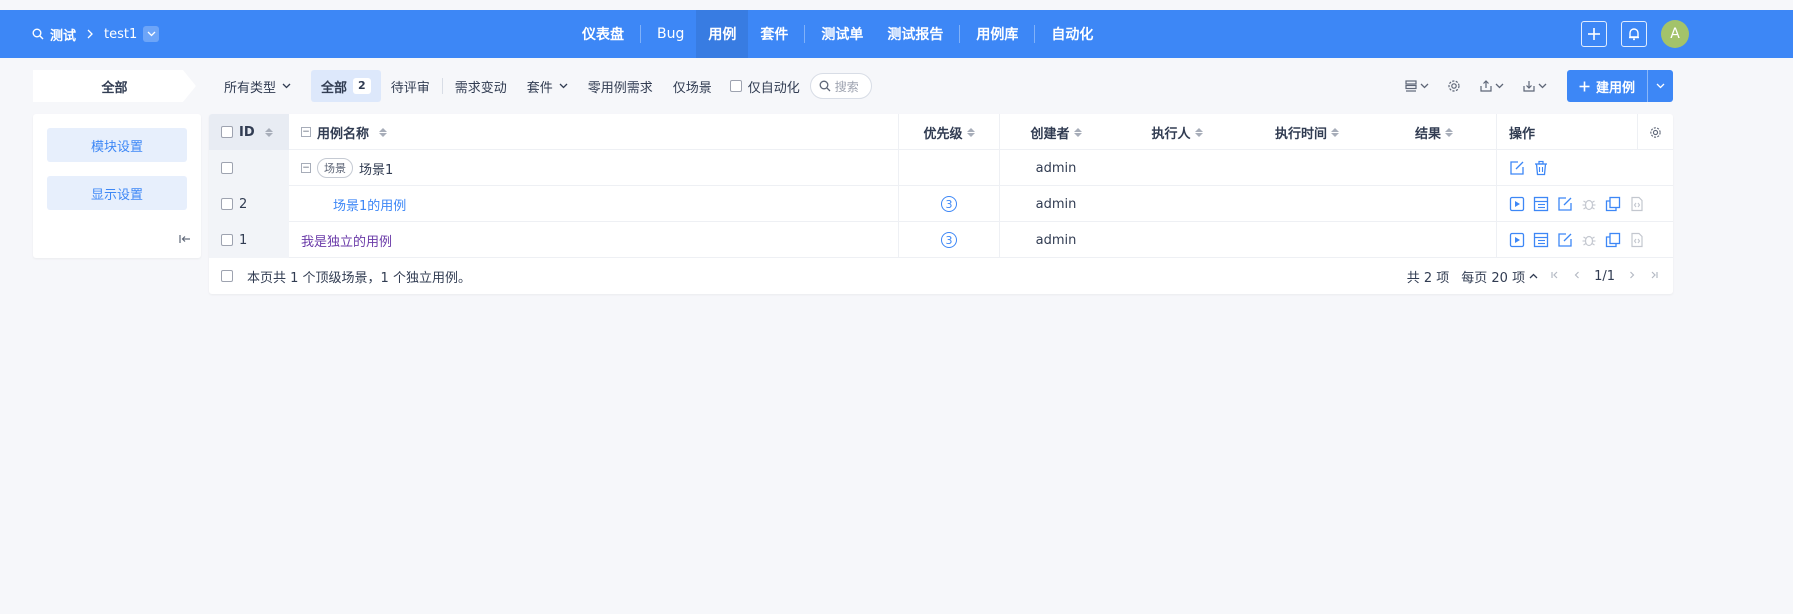 This screenshot has height=614, width=1793. What do you see at coordinates (1493, 278) in the screenshot?
I see `per-page-label: 每页 20 项` at bounding box center [1493, 278].